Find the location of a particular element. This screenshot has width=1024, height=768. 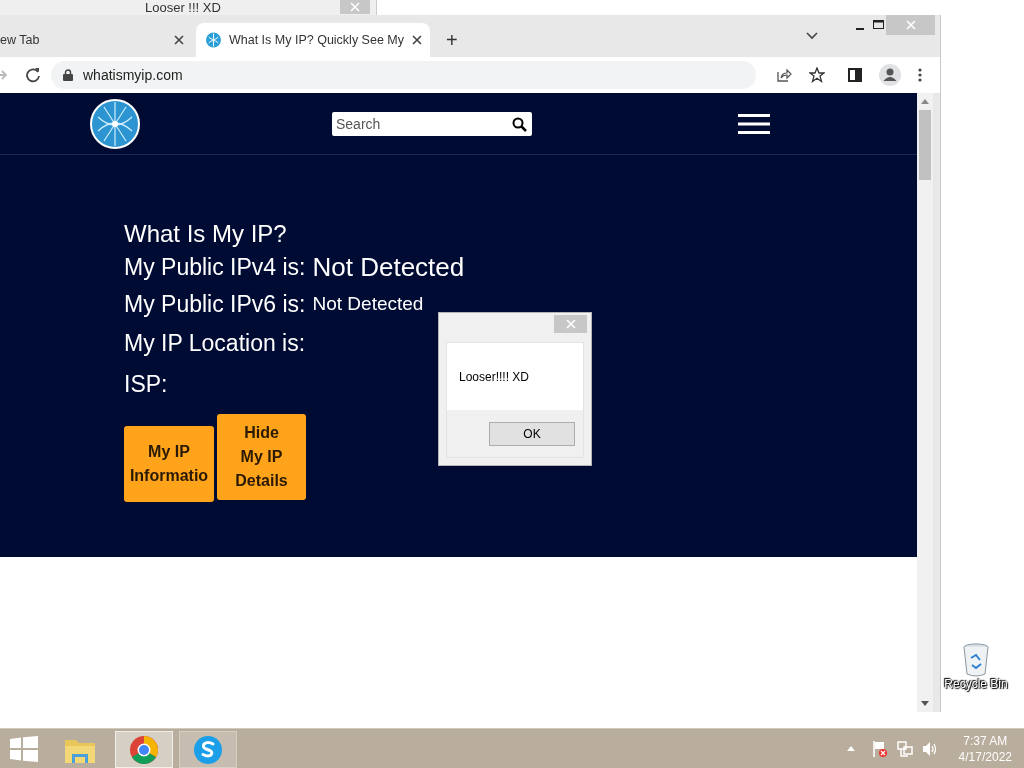

search-field: Search is located at coordinates (432, 123).